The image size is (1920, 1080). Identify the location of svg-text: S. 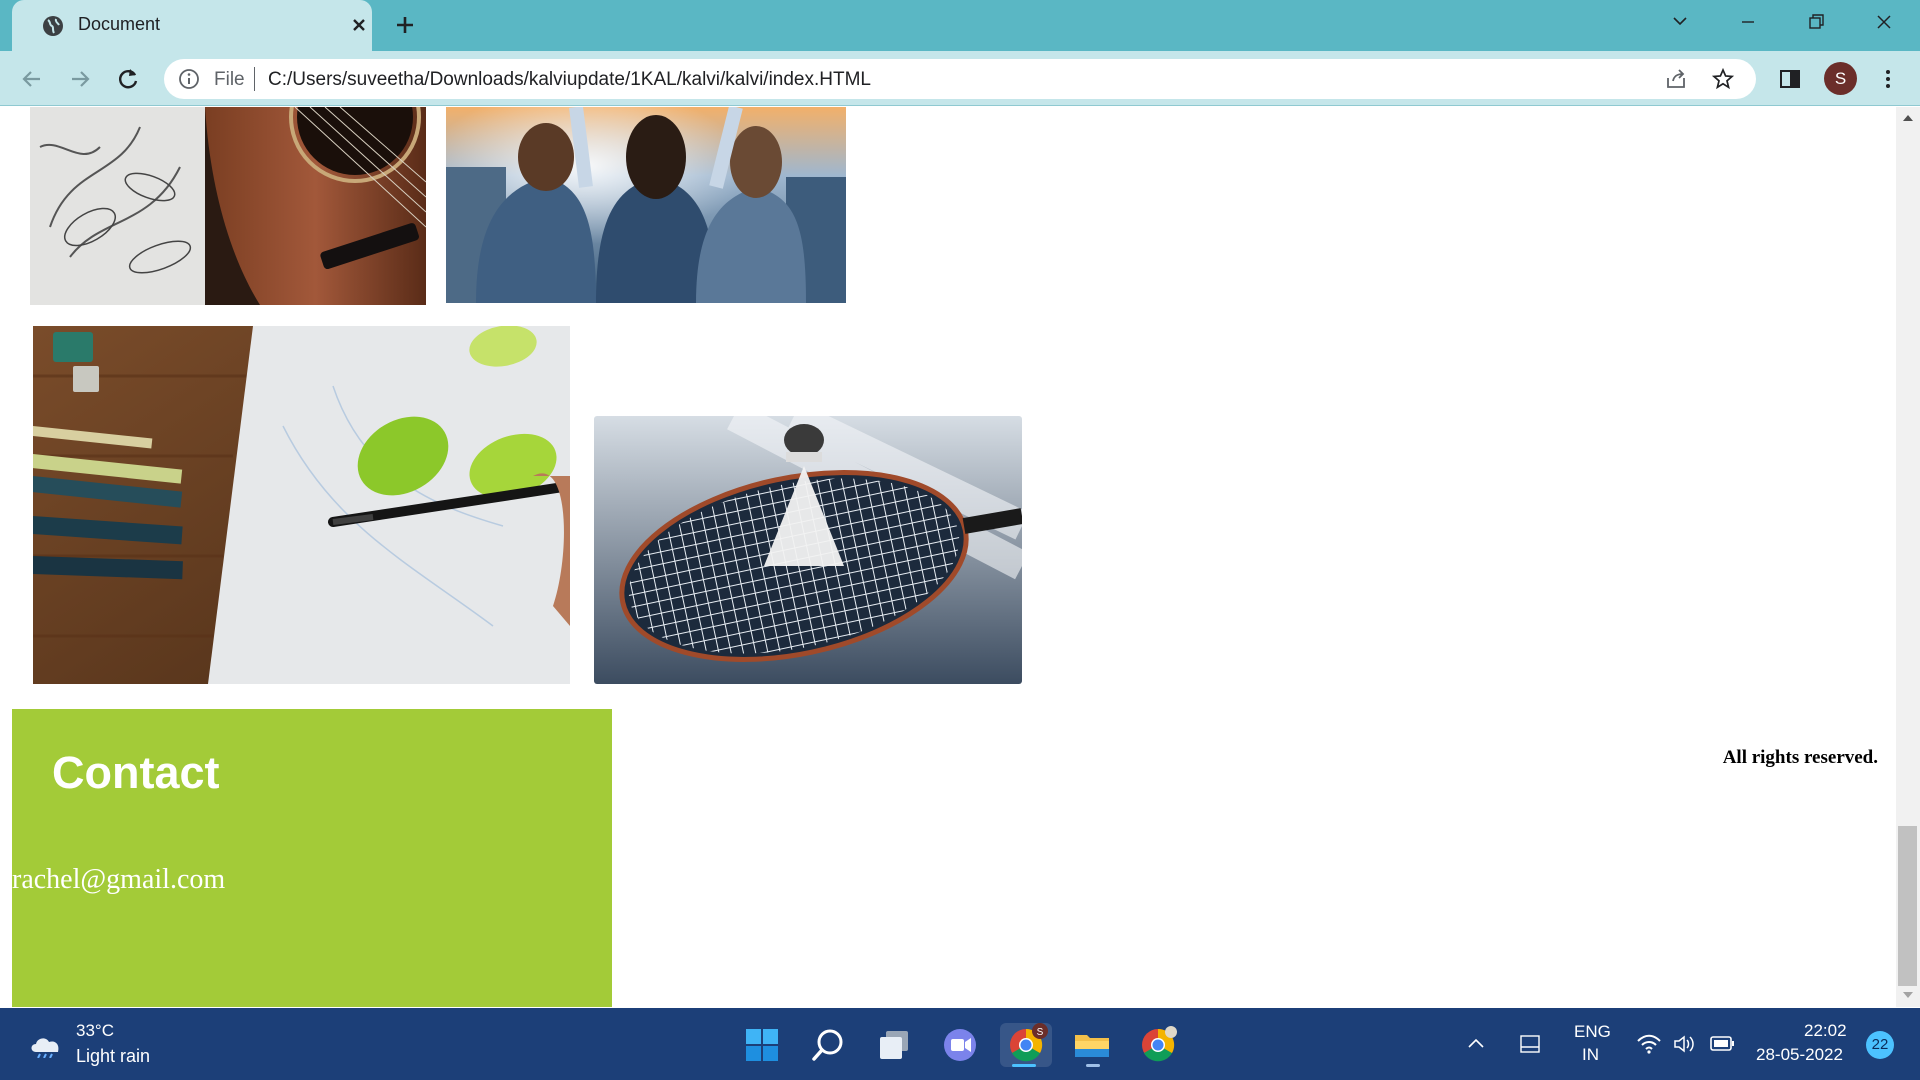
(1040, 1032).